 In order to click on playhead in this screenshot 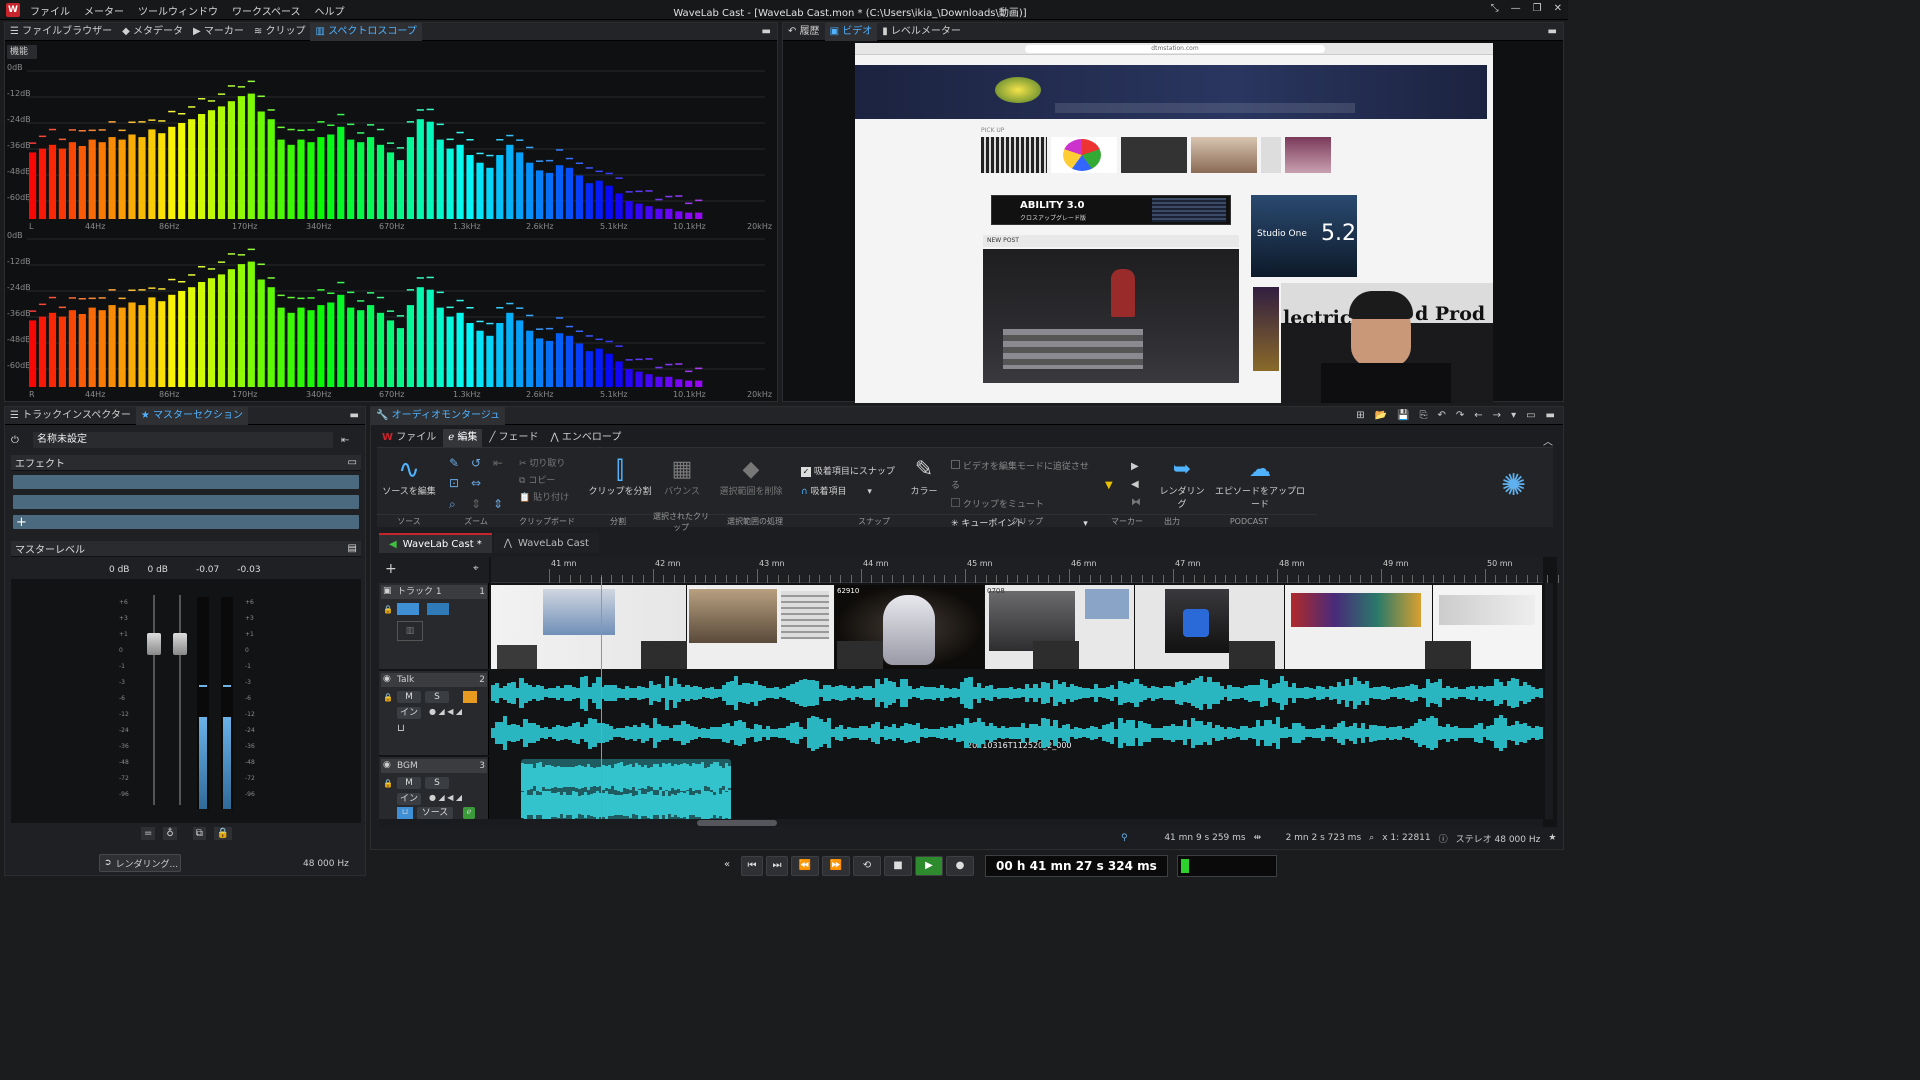, I will do `click(601, 700)`.